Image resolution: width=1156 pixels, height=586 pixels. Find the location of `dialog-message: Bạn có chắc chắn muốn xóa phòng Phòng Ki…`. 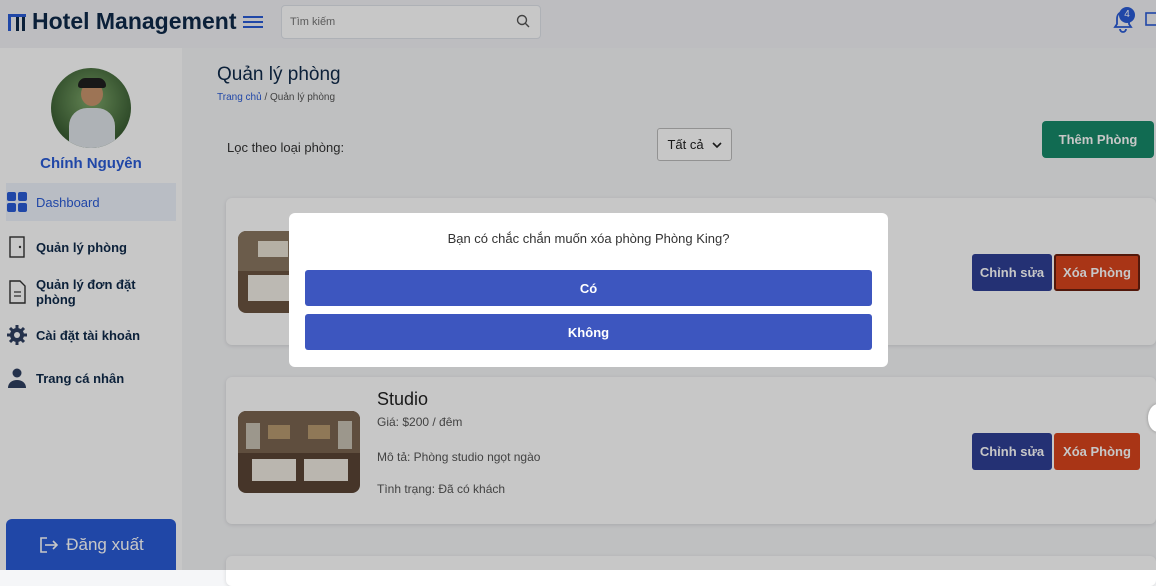

dialog-message: Bạn có chắc chắn muốn xóa phòng Phòng Ki… is located at coordinates (588, 238).